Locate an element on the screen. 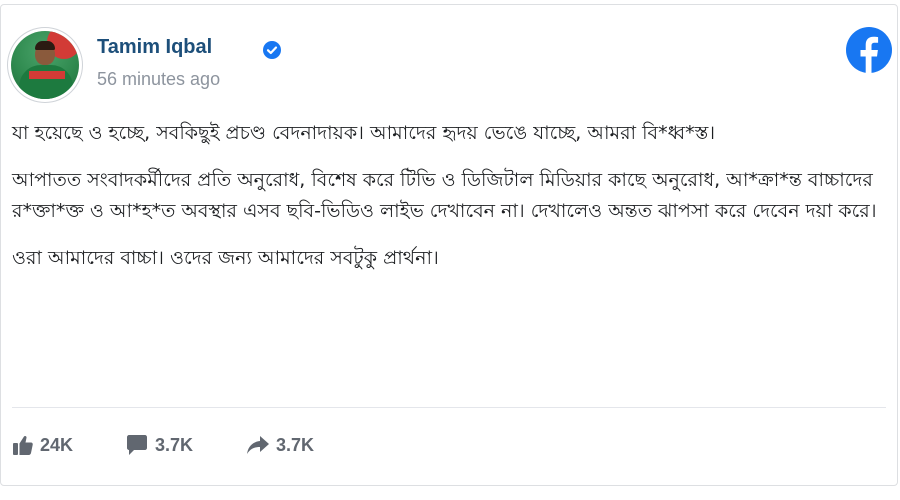  comment-stat: 3.7K is located at coordinates (159, 445).